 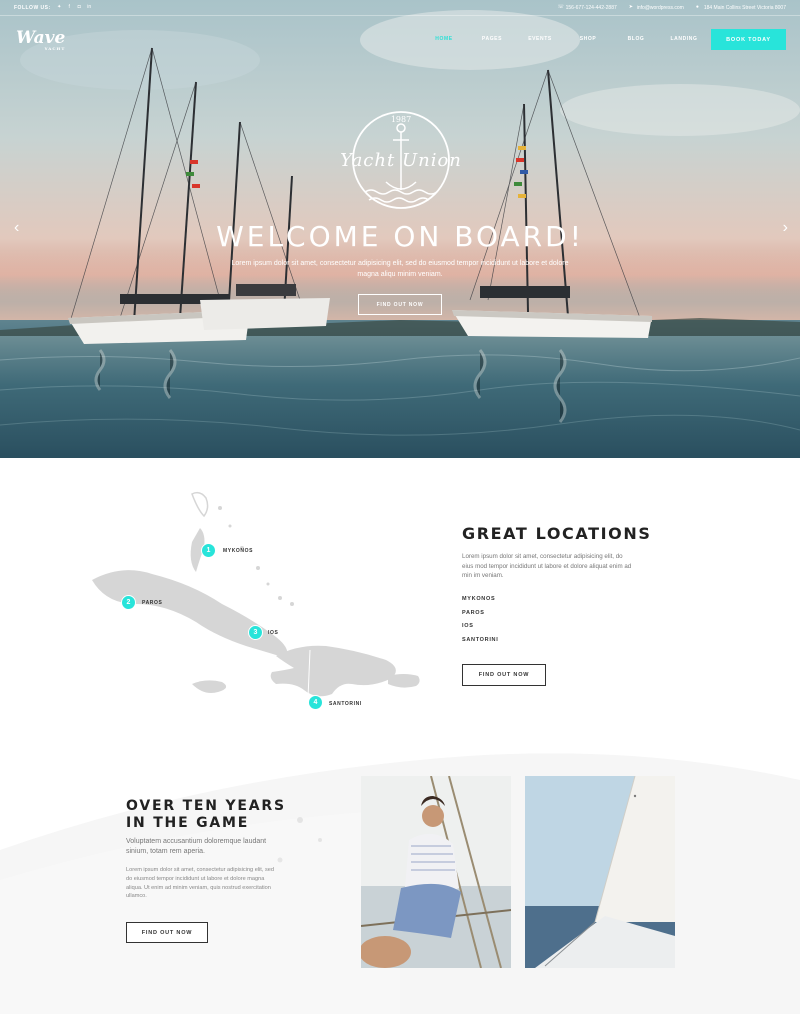 I want to click on locations-list: MYKONOS PAROS IOS SANTORINI, so click(x=480, y=623).